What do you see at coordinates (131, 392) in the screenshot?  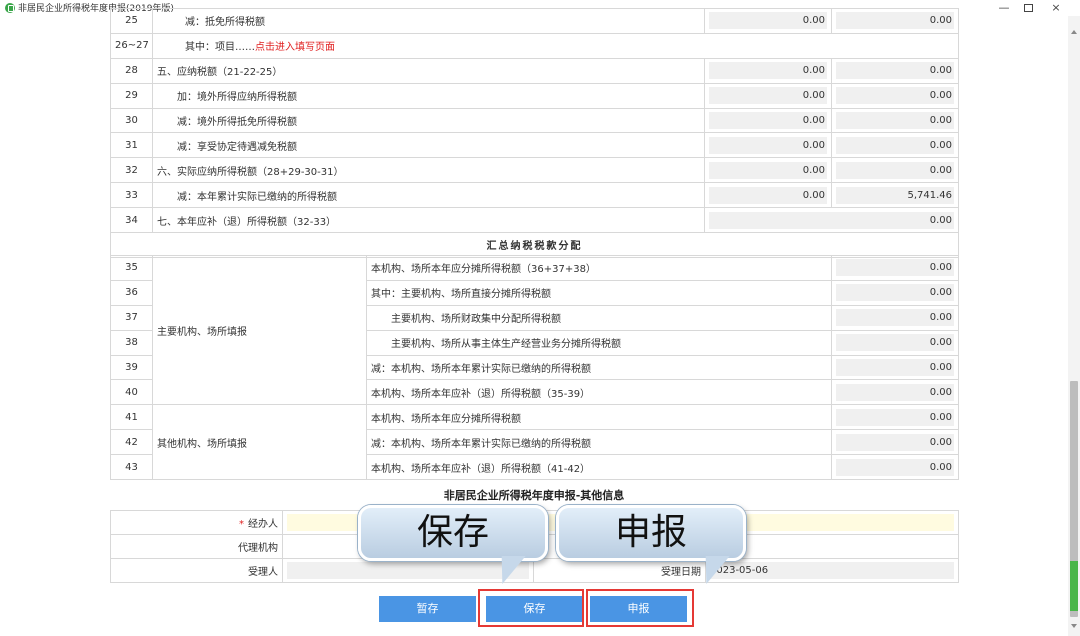 I see `row-number: 40` at bounding box center [131, 392].